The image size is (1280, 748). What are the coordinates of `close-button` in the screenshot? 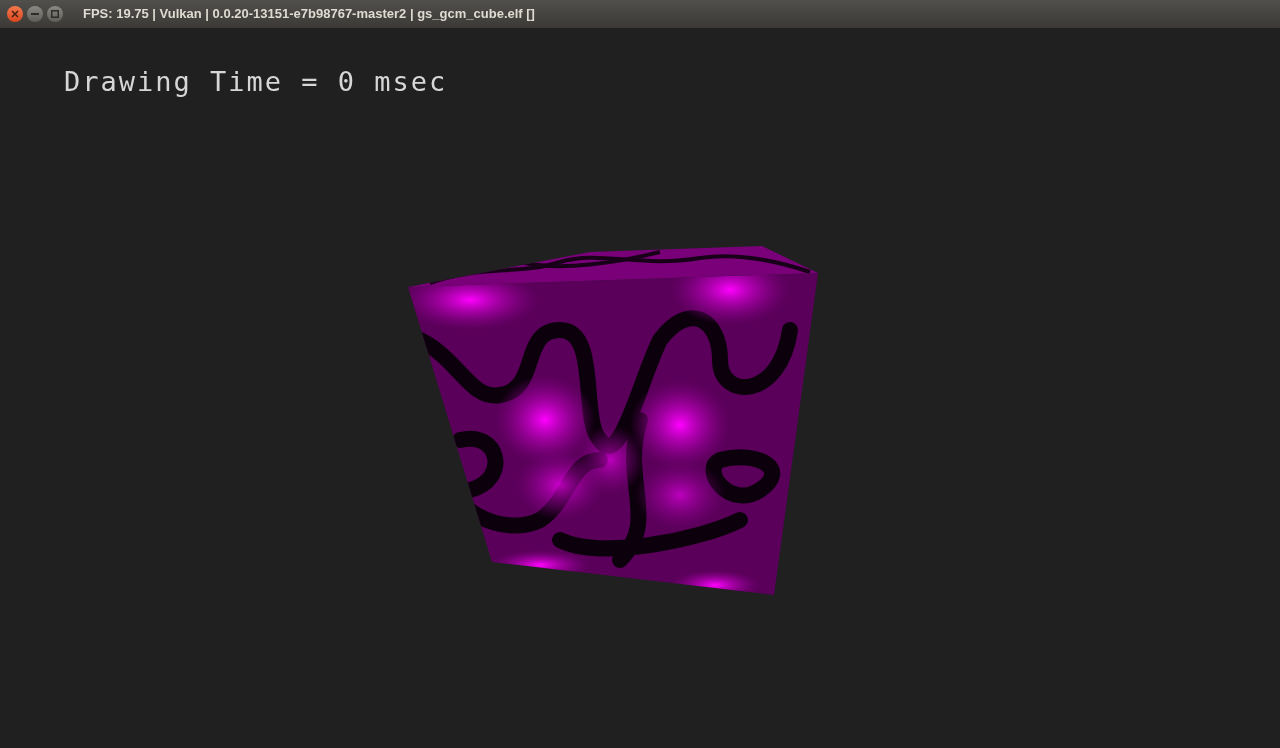 It's located at (15, 14).